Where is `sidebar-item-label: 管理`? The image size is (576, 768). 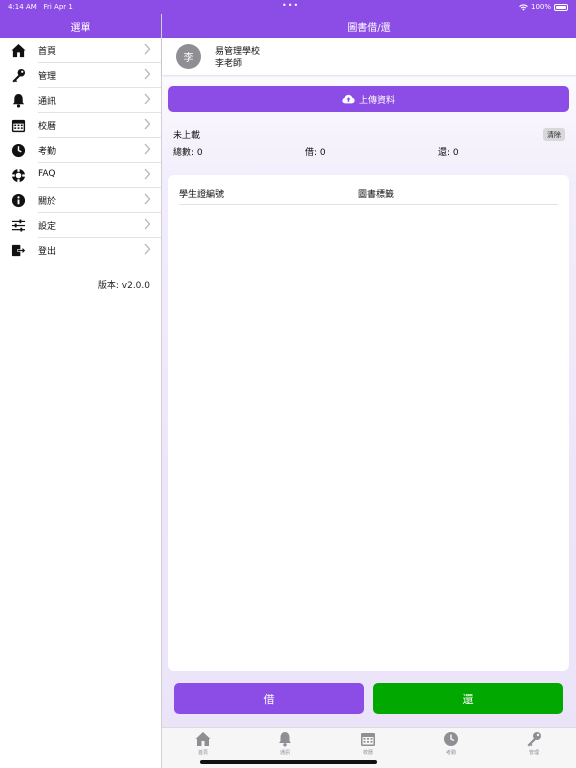 sidebar-item-label: 管理 is located at coordinates (47, 77).